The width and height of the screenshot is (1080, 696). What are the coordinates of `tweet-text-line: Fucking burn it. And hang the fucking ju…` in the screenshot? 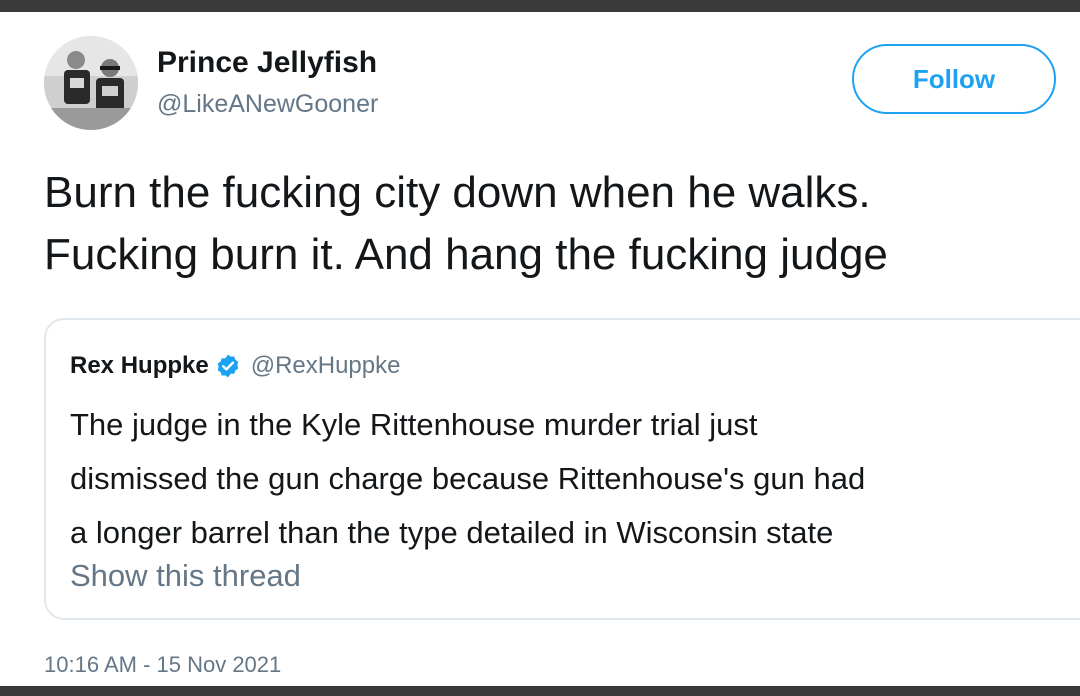 It's located at (466, 254).